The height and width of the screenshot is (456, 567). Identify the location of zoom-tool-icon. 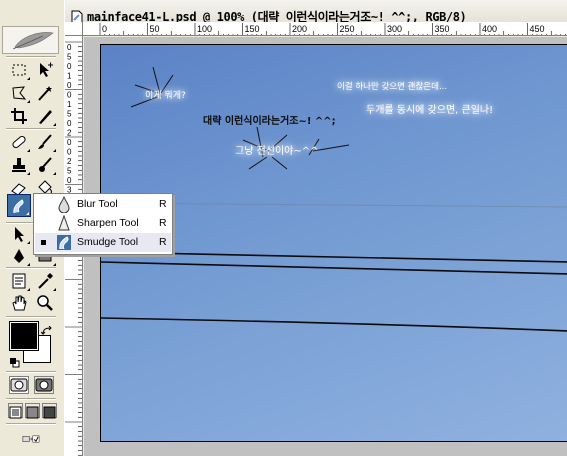
(45, 302).